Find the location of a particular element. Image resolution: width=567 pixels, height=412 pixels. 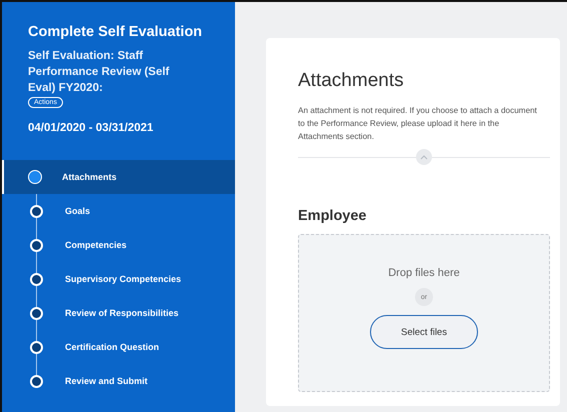

step-item: Attachments is located at coordinates (118, 177).